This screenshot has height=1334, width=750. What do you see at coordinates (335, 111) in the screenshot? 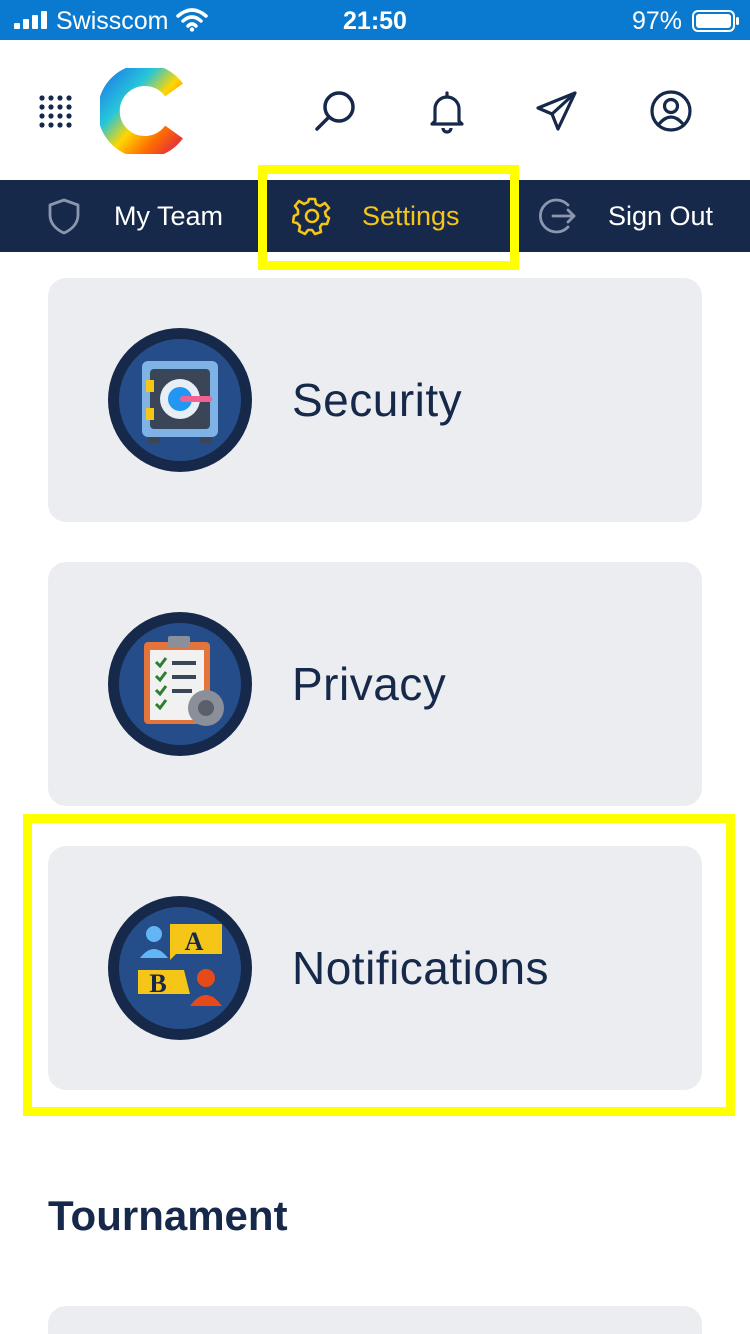
I see `search-icon` at bounding box center [335, 111].